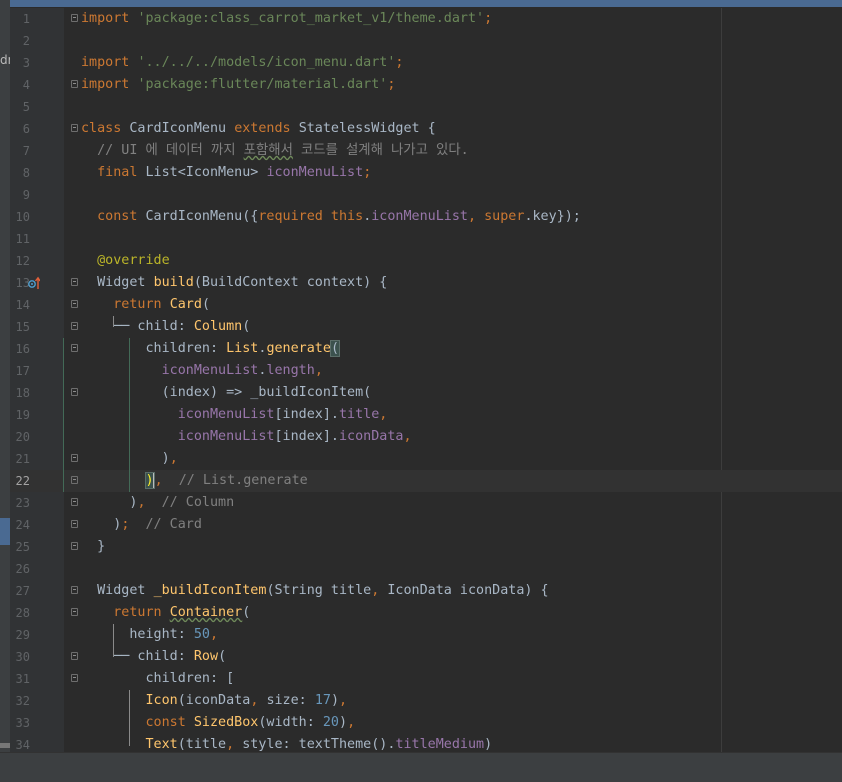 The height and width of the screenshot is (782, 842). I want to click on code-line: 12 @override, so click(426, 261).